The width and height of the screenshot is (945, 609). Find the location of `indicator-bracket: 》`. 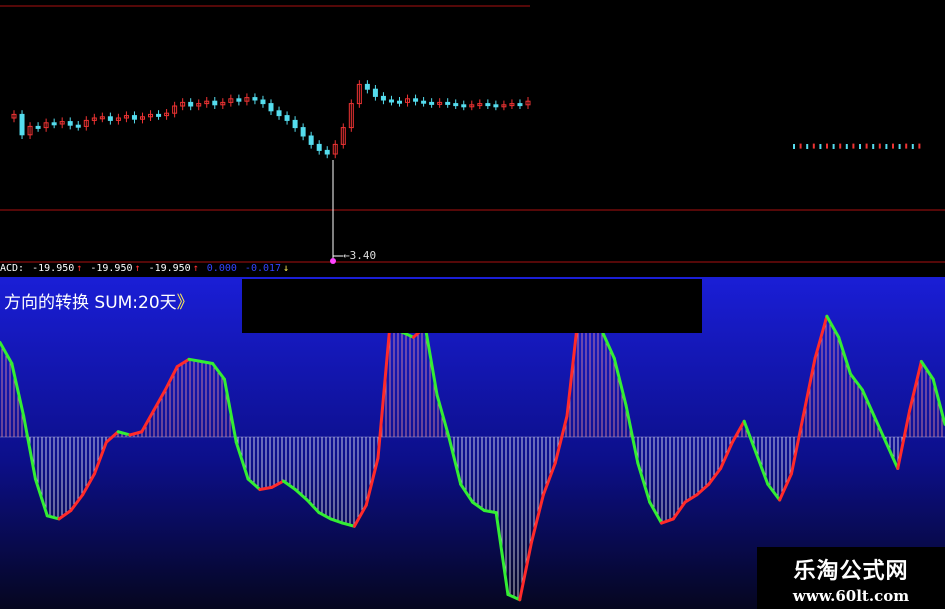

indicator-bracket: 》 is located at coordinates (185, 303).